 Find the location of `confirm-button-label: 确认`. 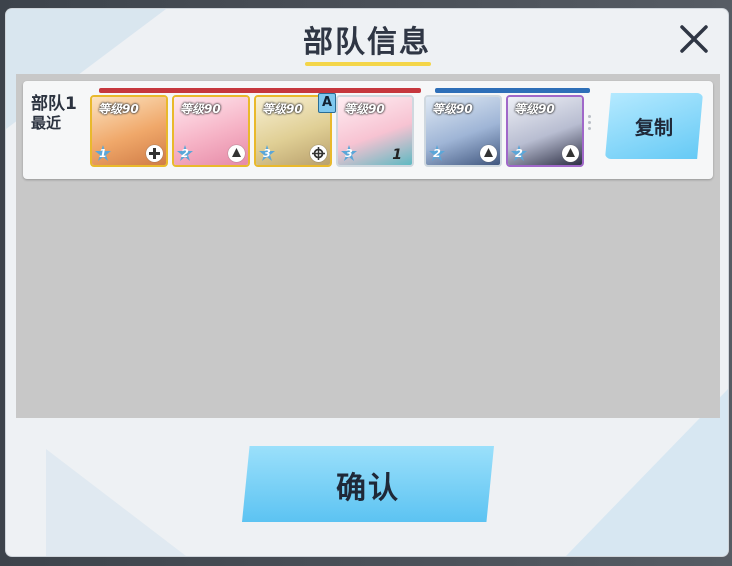

confirm-button-label: 确认 is located at coordinates (368, 488).